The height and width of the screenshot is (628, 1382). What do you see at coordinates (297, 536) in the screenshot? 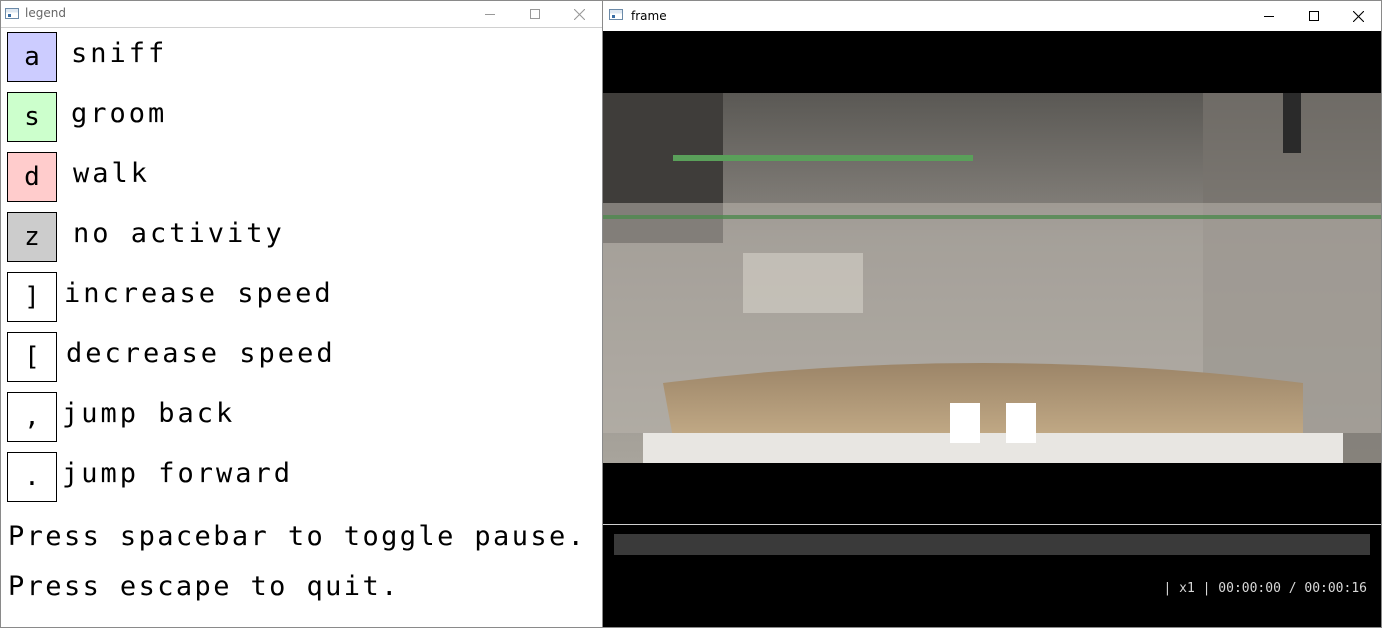
I see `help-pause-text: Press spacebar to toggle pause.` at bounding box center [297, 536].